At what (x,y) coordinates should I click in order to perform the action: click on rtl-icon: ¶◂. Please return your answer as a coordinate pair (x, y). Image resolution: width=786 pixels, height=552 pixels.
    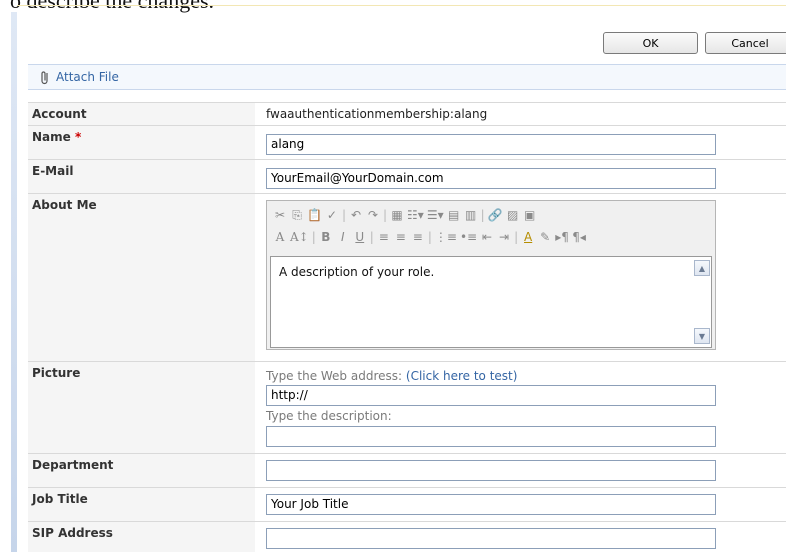
    Looking at the image, I should click on (579, 237).